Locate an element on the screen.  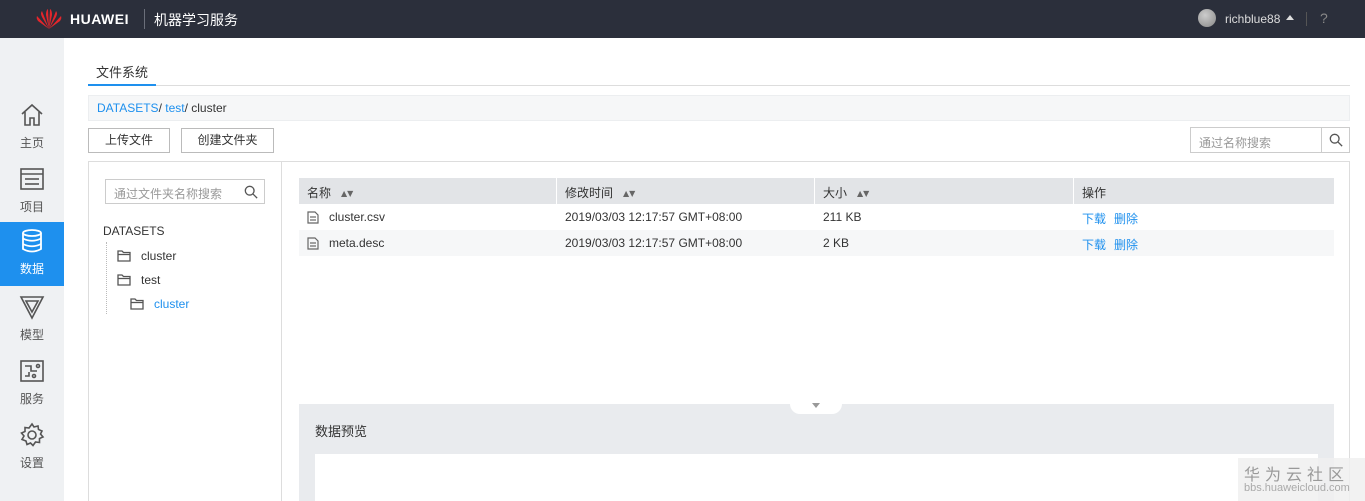
collapse-preview-button is located at coordinates (816, 408).